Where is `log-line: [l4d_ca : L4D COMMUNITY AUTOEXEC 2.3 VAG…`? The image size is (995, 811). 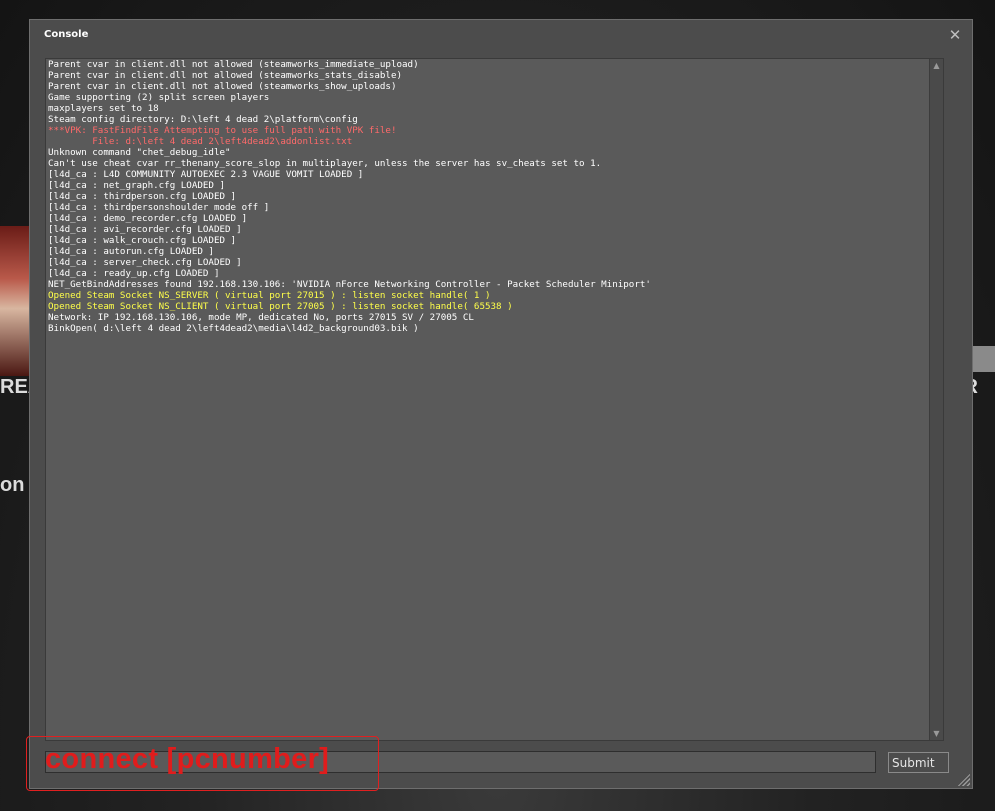
log-line: [l4d_ca : L4D COMMUNITY AUTOEXEC 2.3 VAG… is located at coordinates (206, 174).